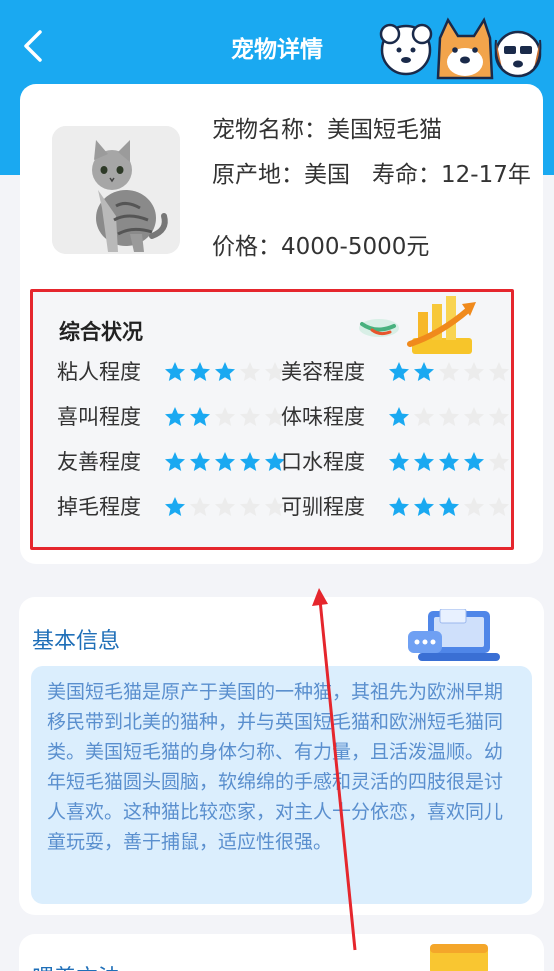 The height and width of the screenshot is (971, 554). I want to click on basic-info-title: 基本信息, so click(76, 641).